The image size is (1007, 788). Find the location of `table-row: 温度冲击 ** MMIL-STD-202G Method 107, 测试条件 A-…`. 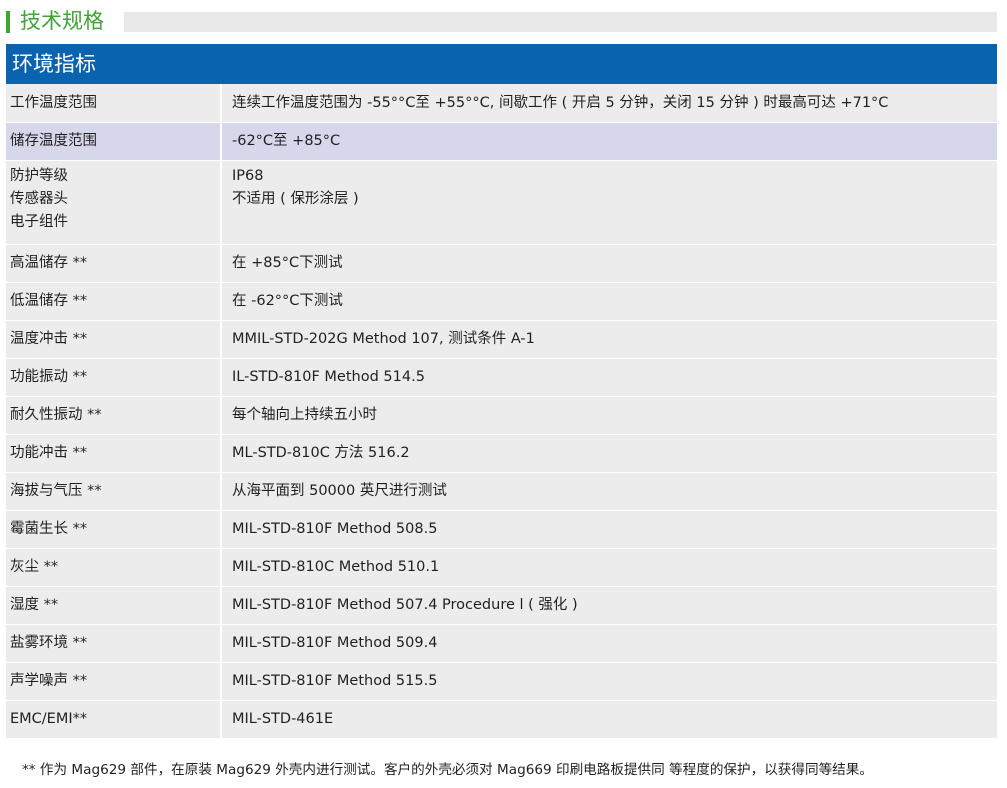

table-row: 温度冲击 ** MMIL-STD-202G Method 107, 测试条件 A-… is located at coordinates (501, 340).